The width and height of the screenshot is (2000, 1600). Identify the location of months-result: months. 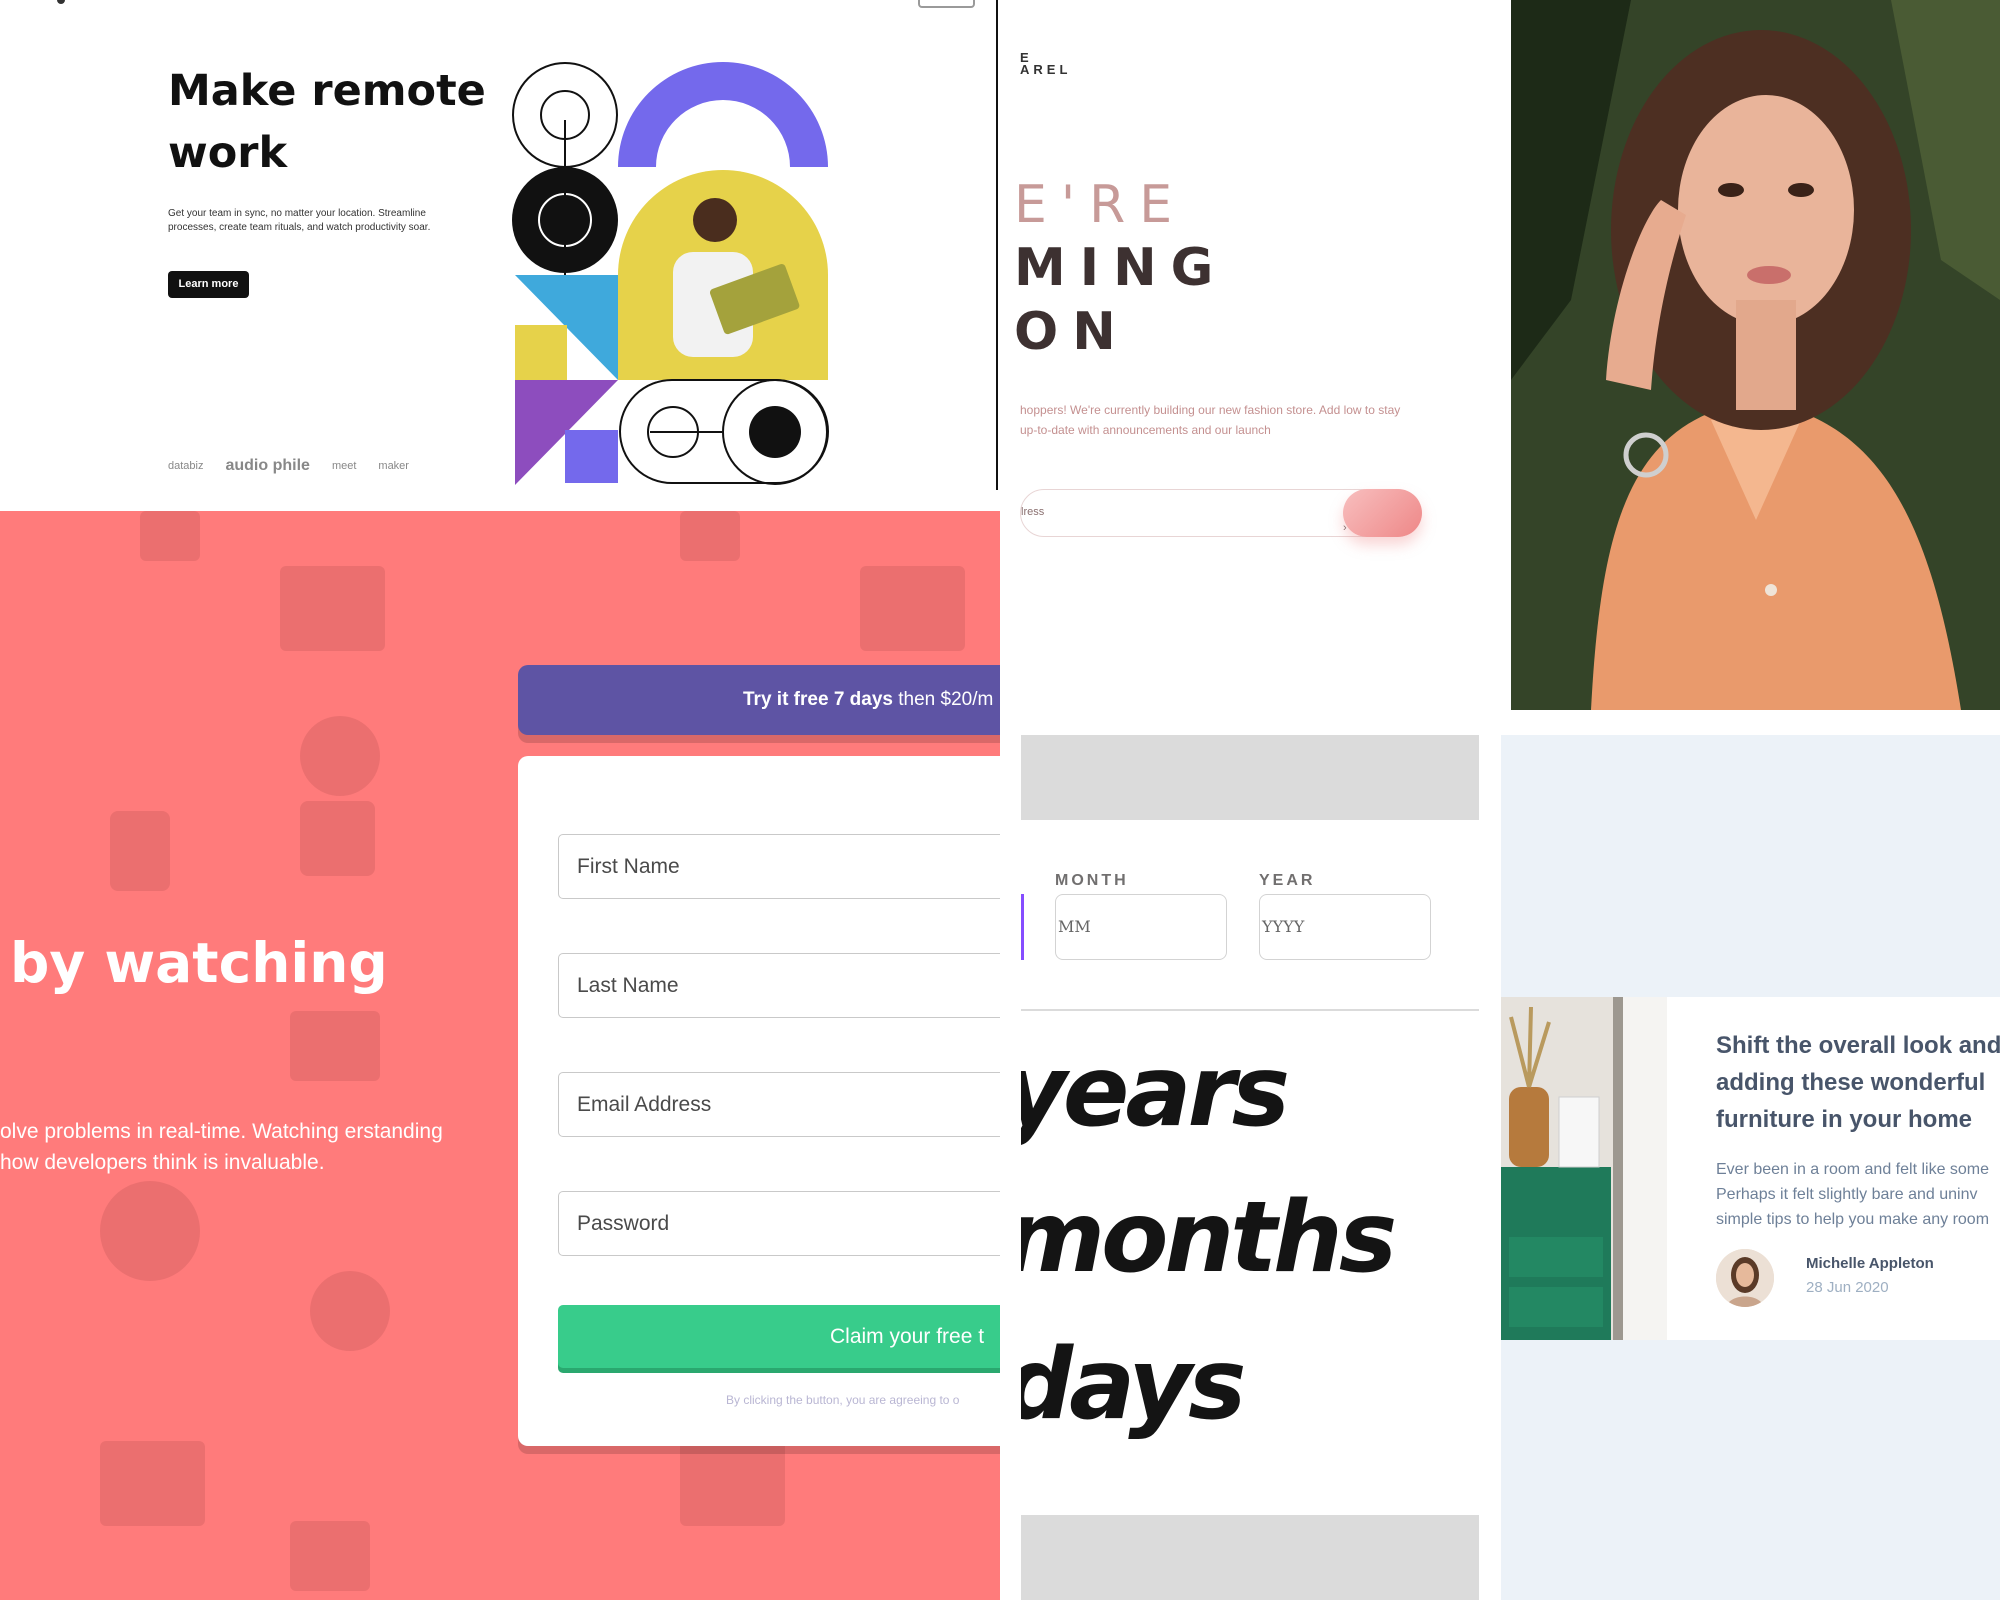
(1209, 1238).